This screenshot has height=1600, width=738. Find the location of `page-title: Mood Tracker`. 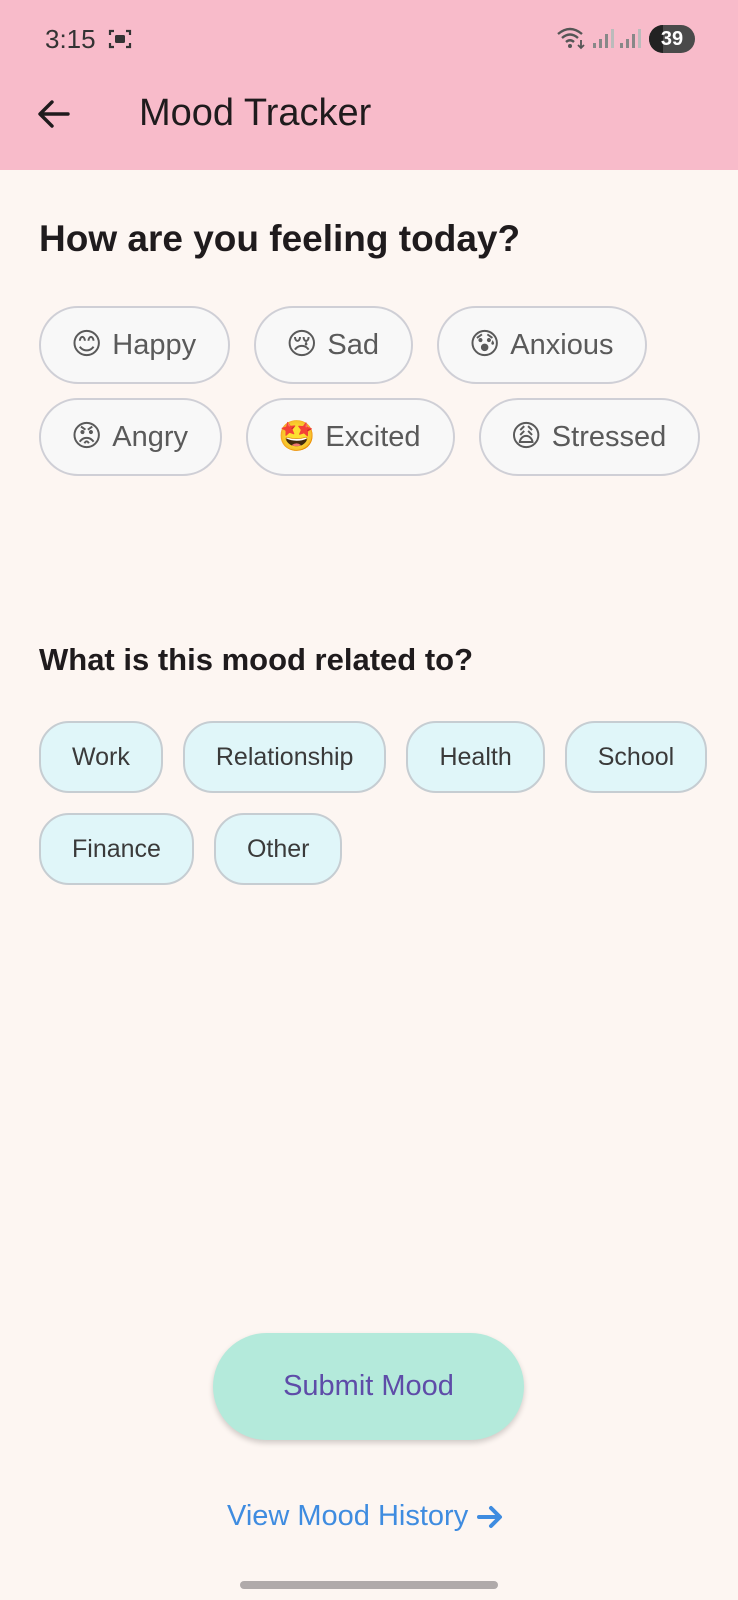

page-title: Mood Tracker is located at coordinates (255, 113).